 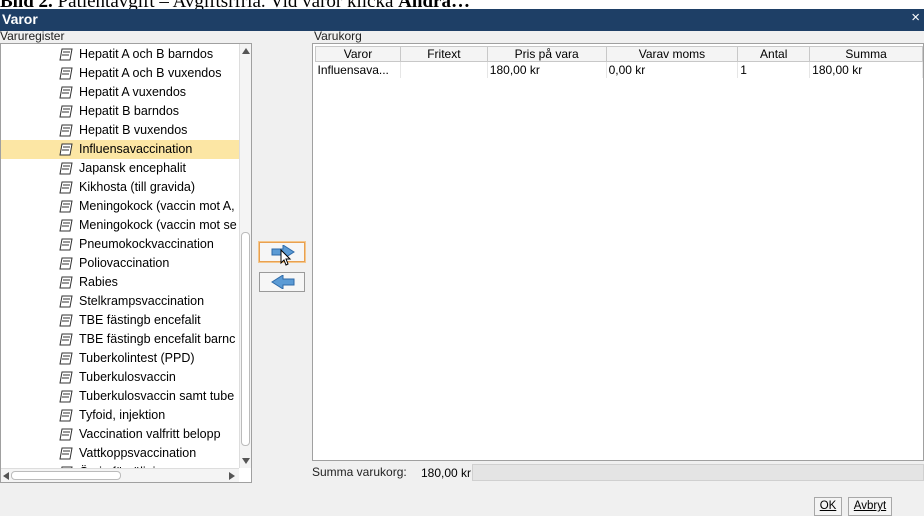 What do you see at coordinates (774, 69) in the screenshot?
I see `table-cell: 1` at bounding box center [774, 69].